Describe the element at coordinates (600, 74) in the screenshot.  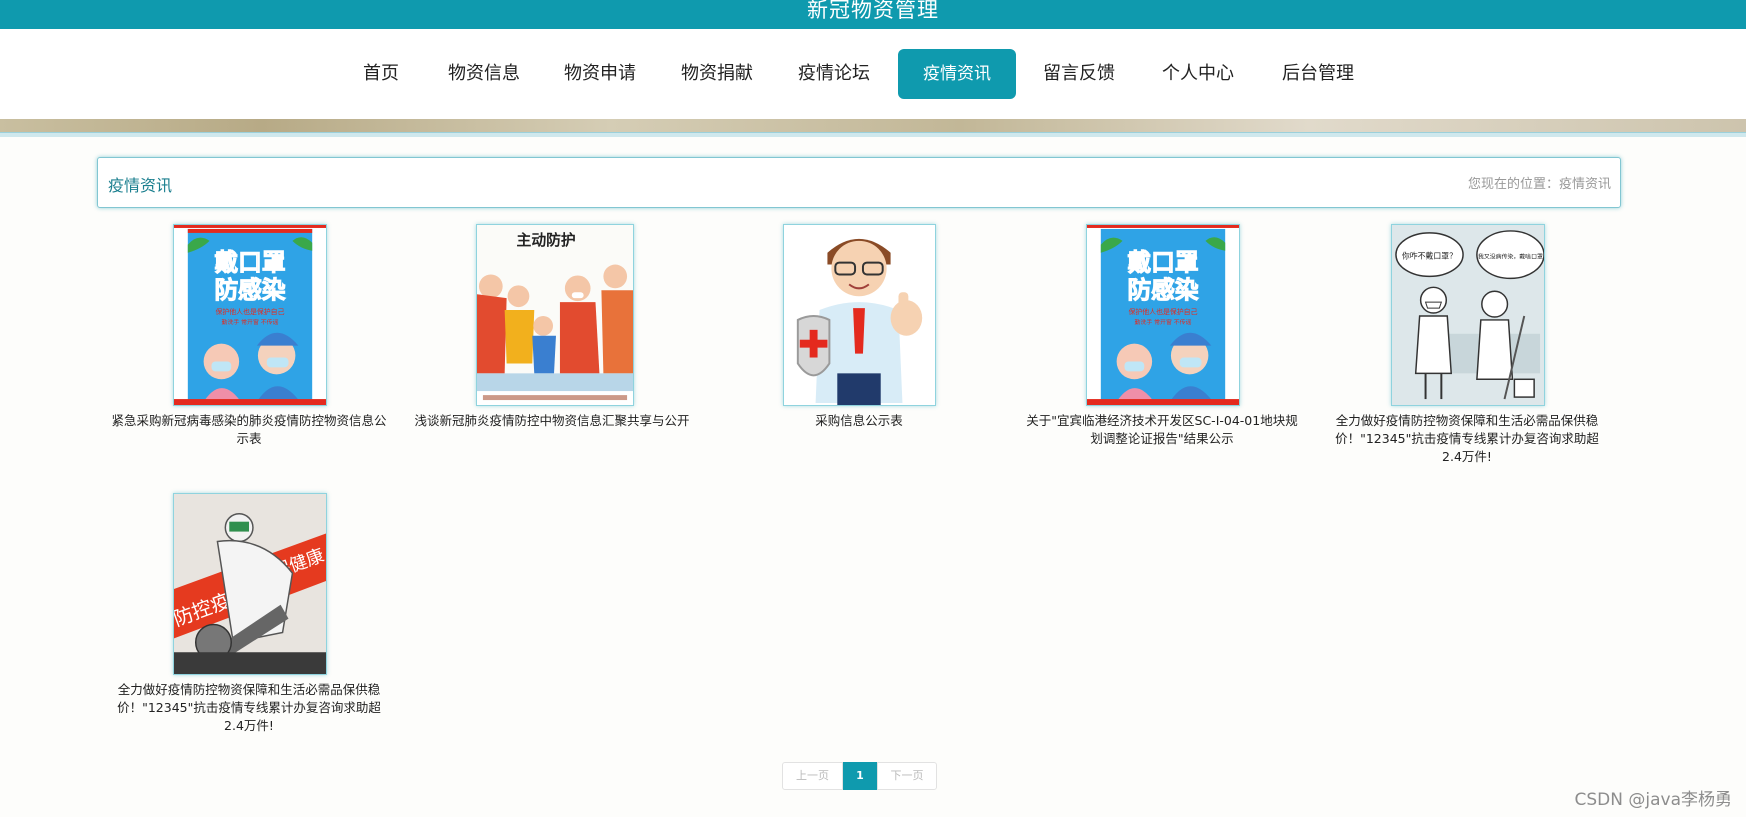
I see `nav-supplies-application: 物资申请` at that location.